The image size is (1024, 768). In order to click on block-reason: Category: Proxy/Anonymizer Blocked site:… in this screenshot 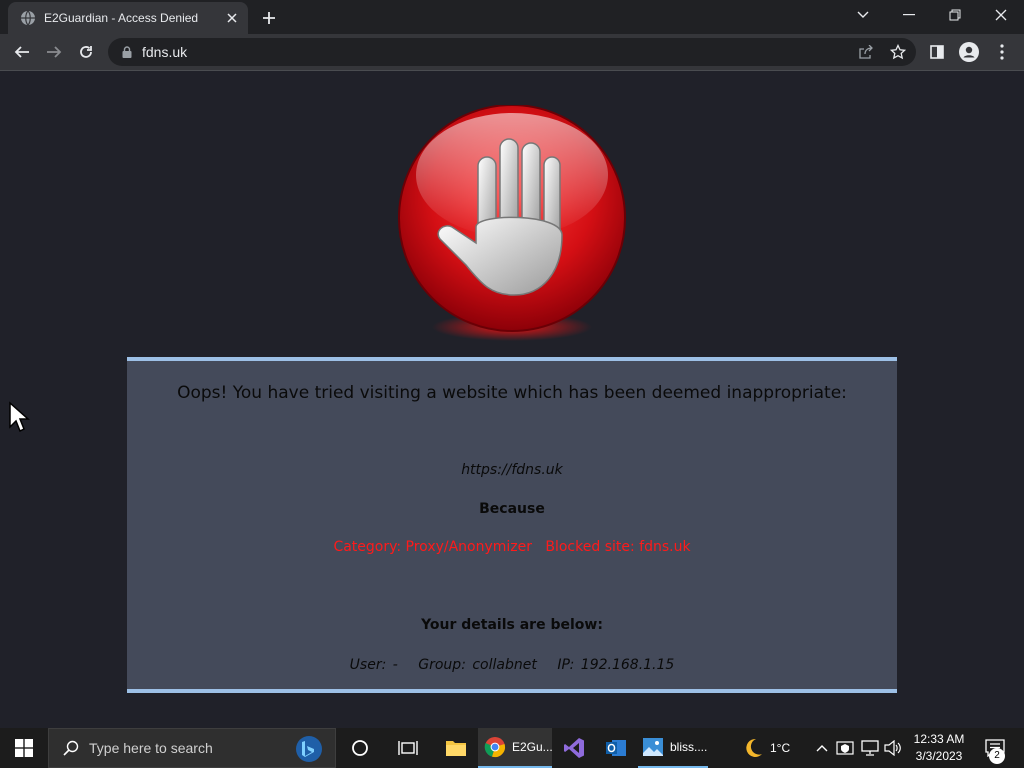, I will do `click(512, 547)`.